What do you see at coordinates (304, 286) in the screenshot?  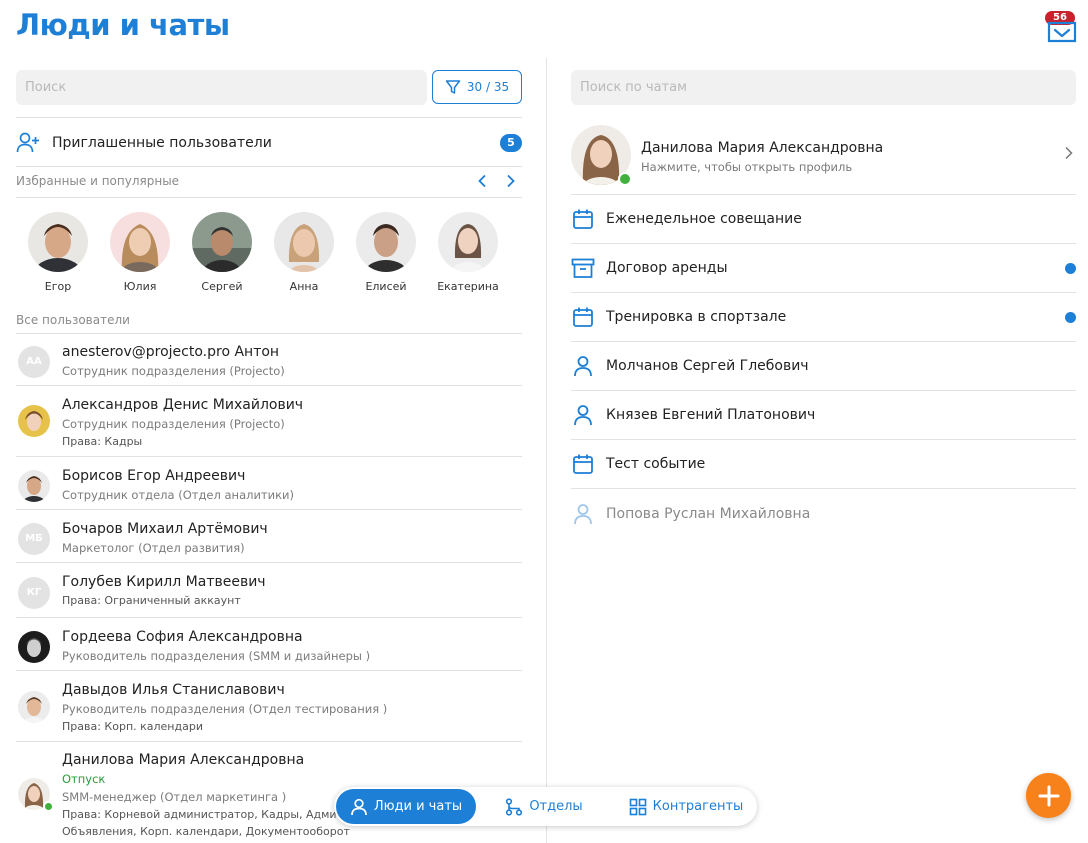 I see `favorite-user-name: Анна` at bounding box center [304, 286].